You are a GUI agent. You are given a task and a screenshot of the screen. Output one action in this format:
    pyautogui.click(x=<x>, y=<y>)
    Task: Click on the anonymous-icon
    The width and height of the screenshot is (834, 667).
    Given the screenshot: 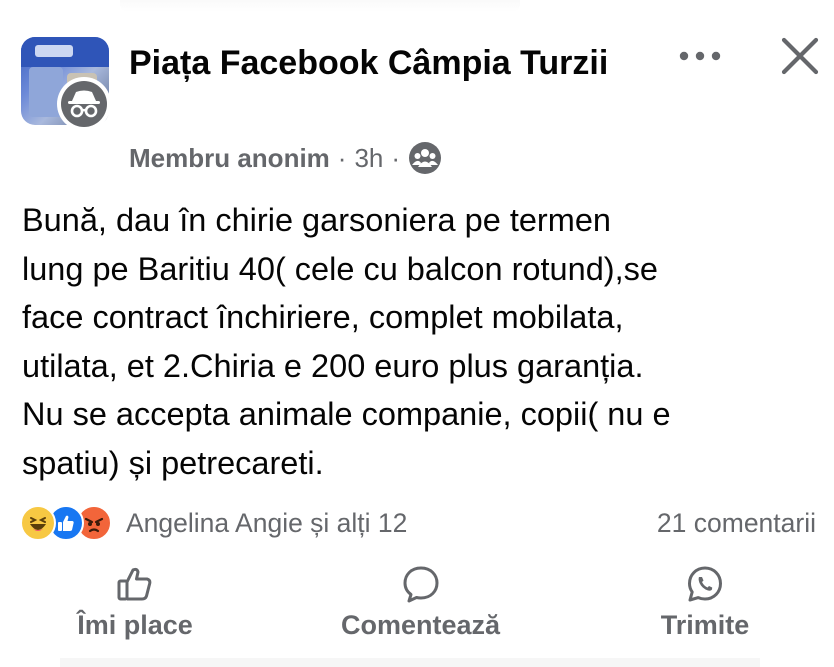 What is the action you would take?
    pyautogui.click(x=84, y=104)
    